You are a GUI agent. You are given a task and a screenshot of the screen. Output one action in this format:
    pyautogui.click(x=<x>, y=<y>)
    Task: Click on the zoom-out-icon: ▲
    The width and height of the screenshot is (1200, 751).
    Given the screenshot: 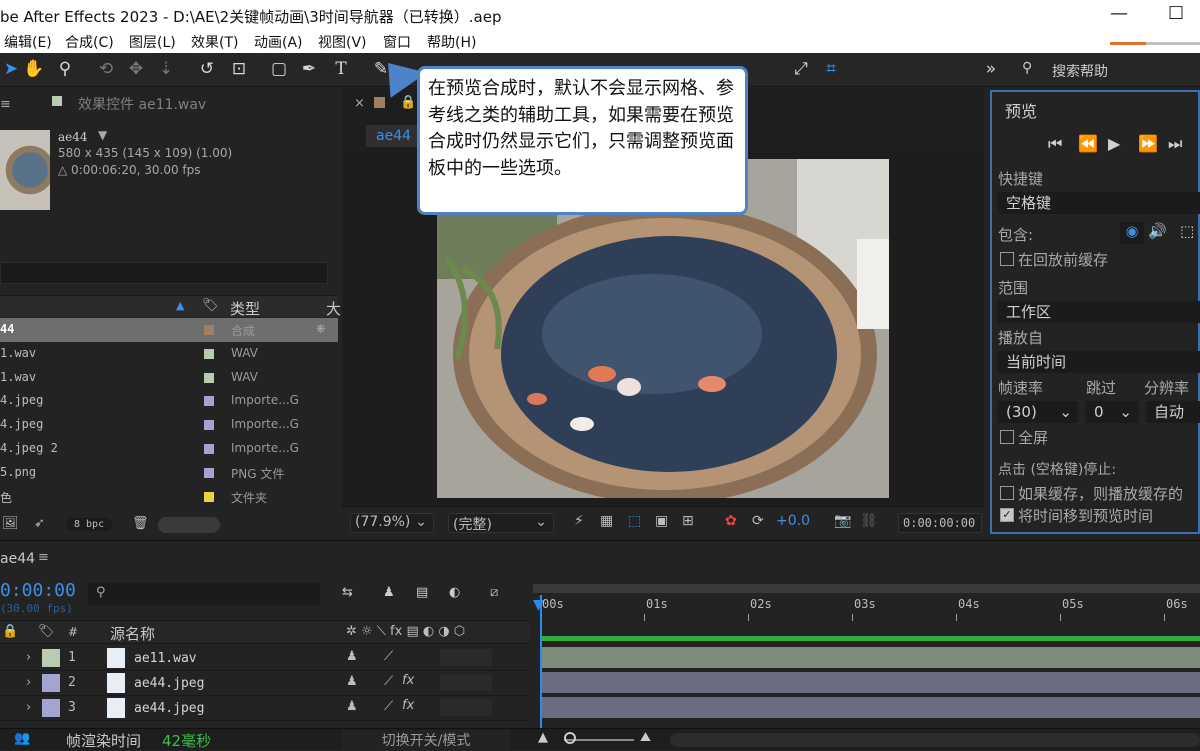 What is the action you would take?
    pyautogui.click(x=543, y=737)
    